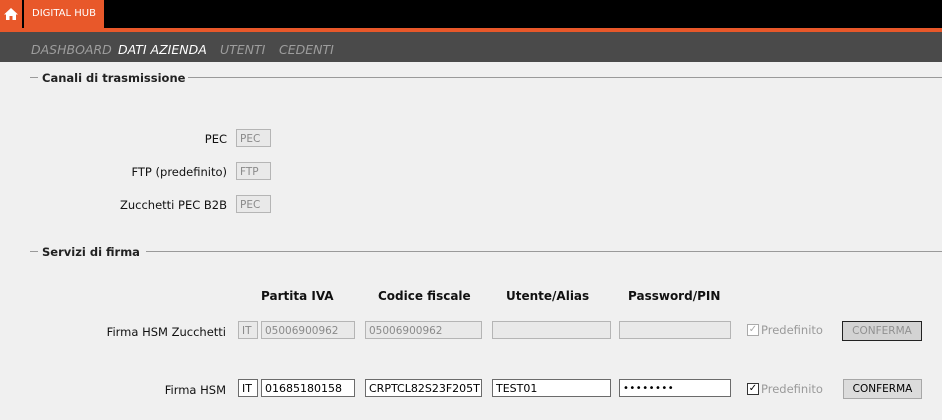 This screenshot has width=942, height=420. Describe the element at coordinates (215, 139) in the screenshot. I see `label-pec: PEC` at that location.